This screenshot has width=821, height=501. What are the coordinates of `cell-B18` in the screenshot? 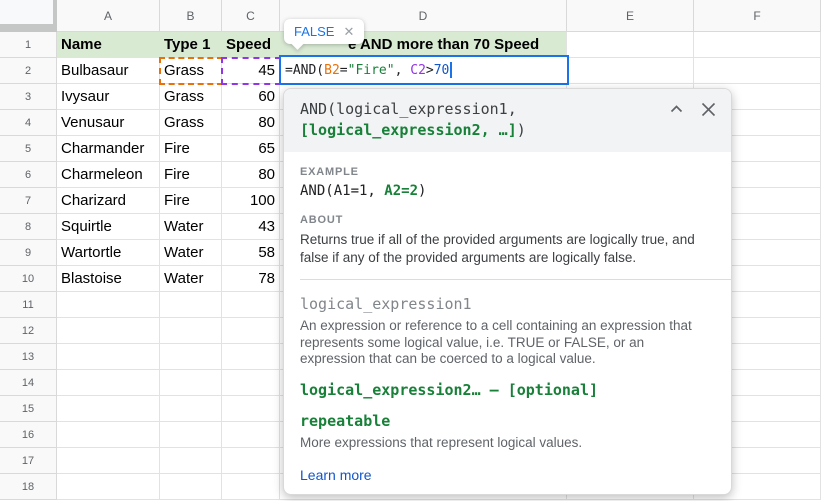 It's located at (191, 487).